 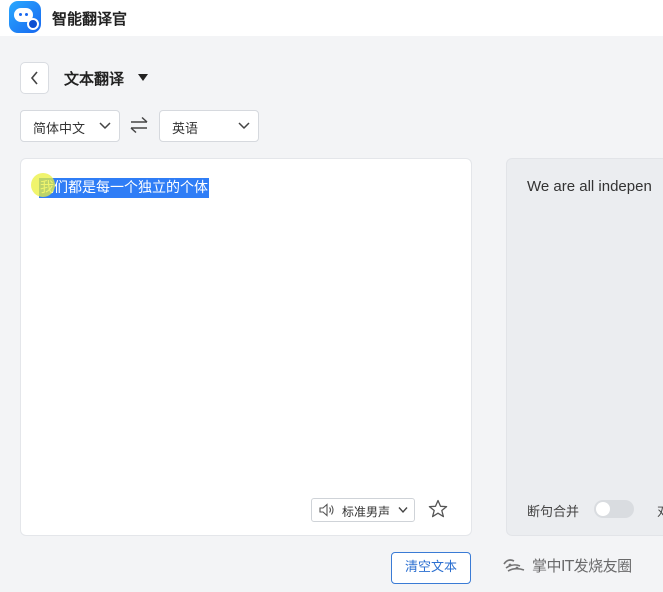 I want to click on merge-sentences-toggle, so click(x=614, y=509).